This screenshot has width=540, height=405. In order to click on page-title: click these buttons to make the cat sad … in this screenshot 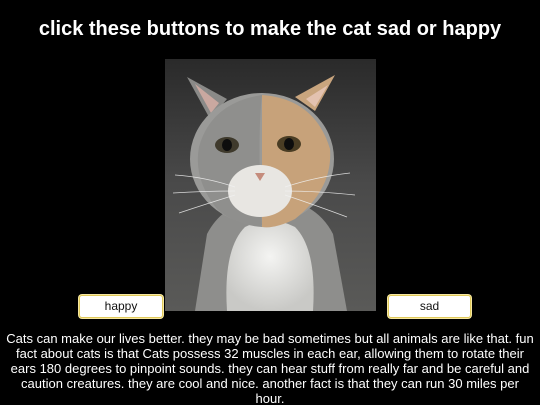, I will do `click(270, 29)`.